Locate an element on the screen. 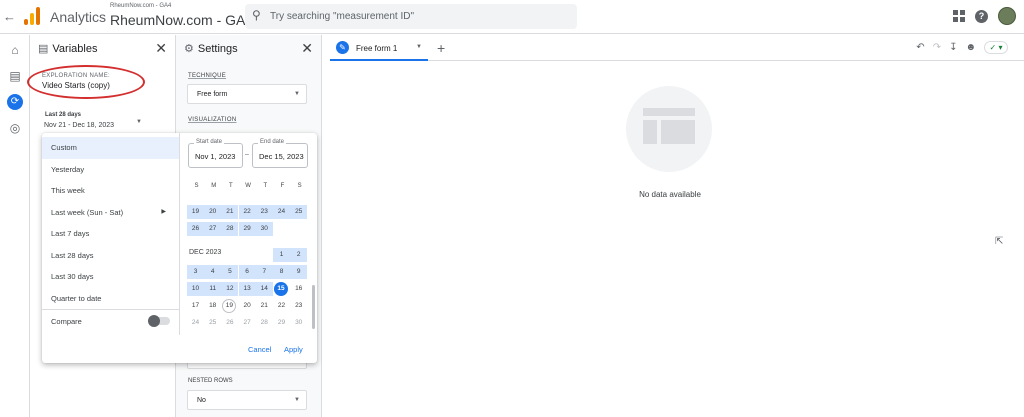 The height and width of the screenshot is (417, 1024). calendar-day: 10 is located at coordinates (195, 289).